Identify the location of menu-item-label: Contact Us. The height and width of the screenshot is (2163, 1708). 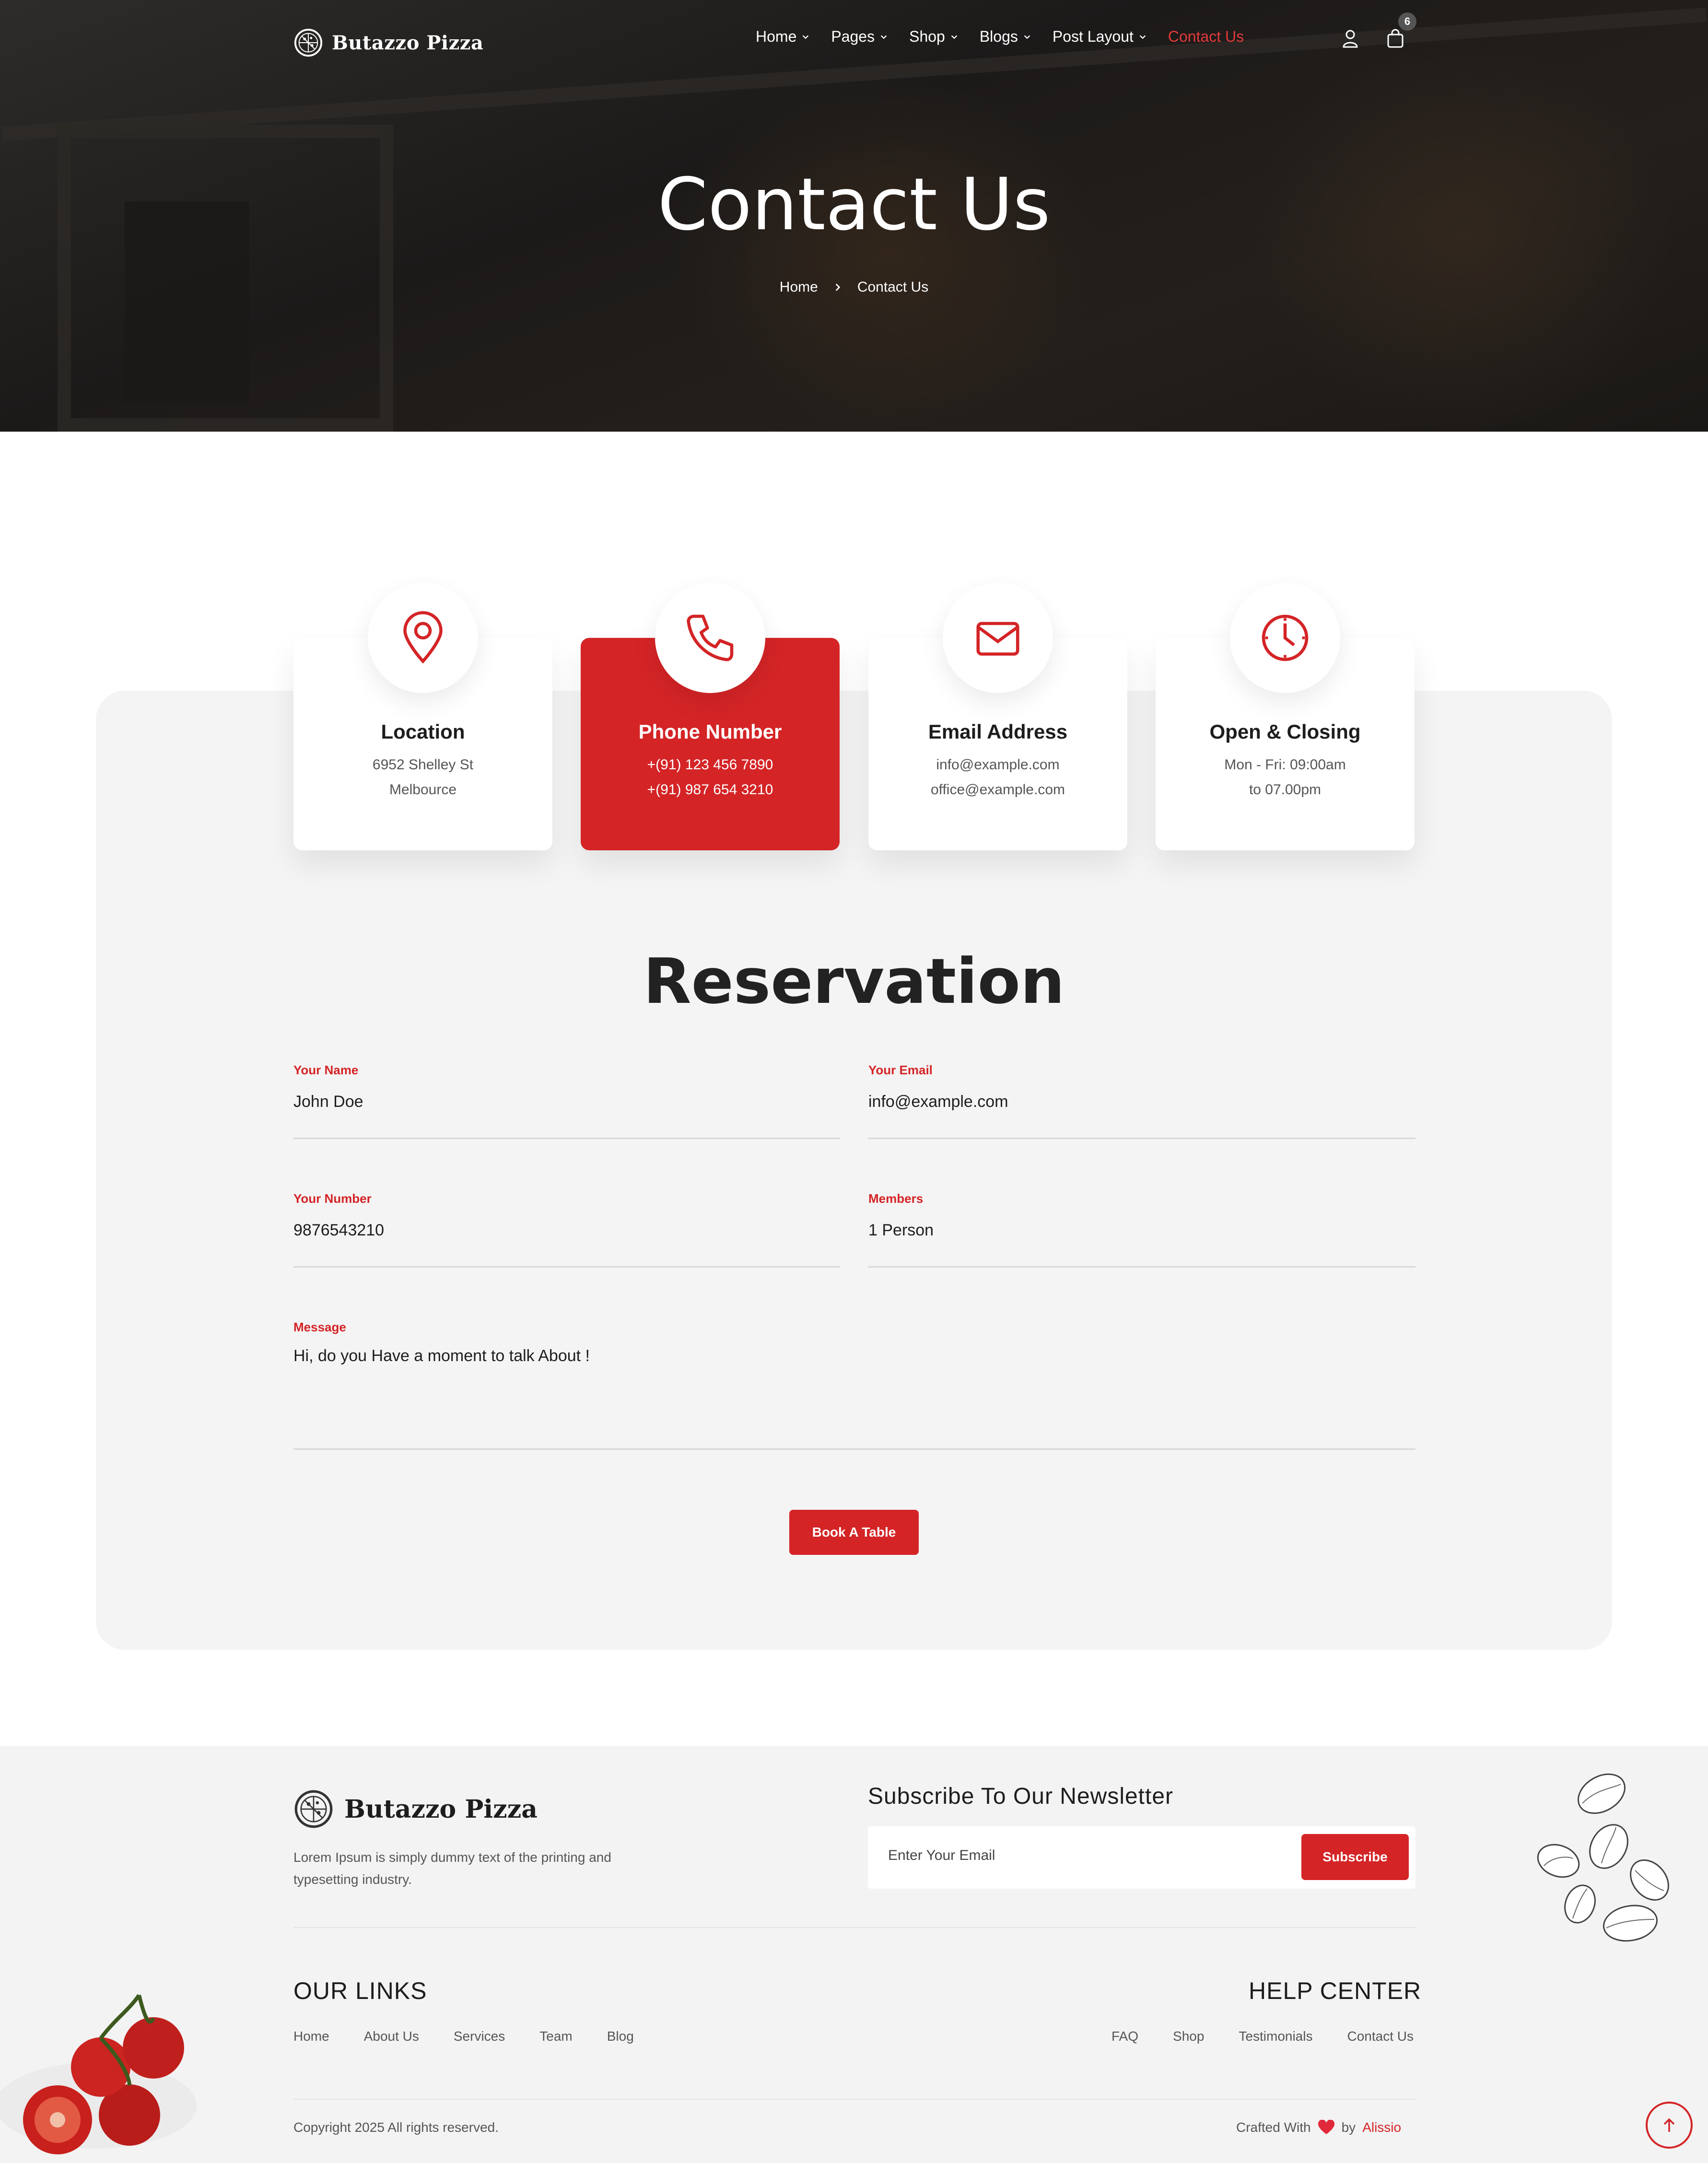
(1206, 36).